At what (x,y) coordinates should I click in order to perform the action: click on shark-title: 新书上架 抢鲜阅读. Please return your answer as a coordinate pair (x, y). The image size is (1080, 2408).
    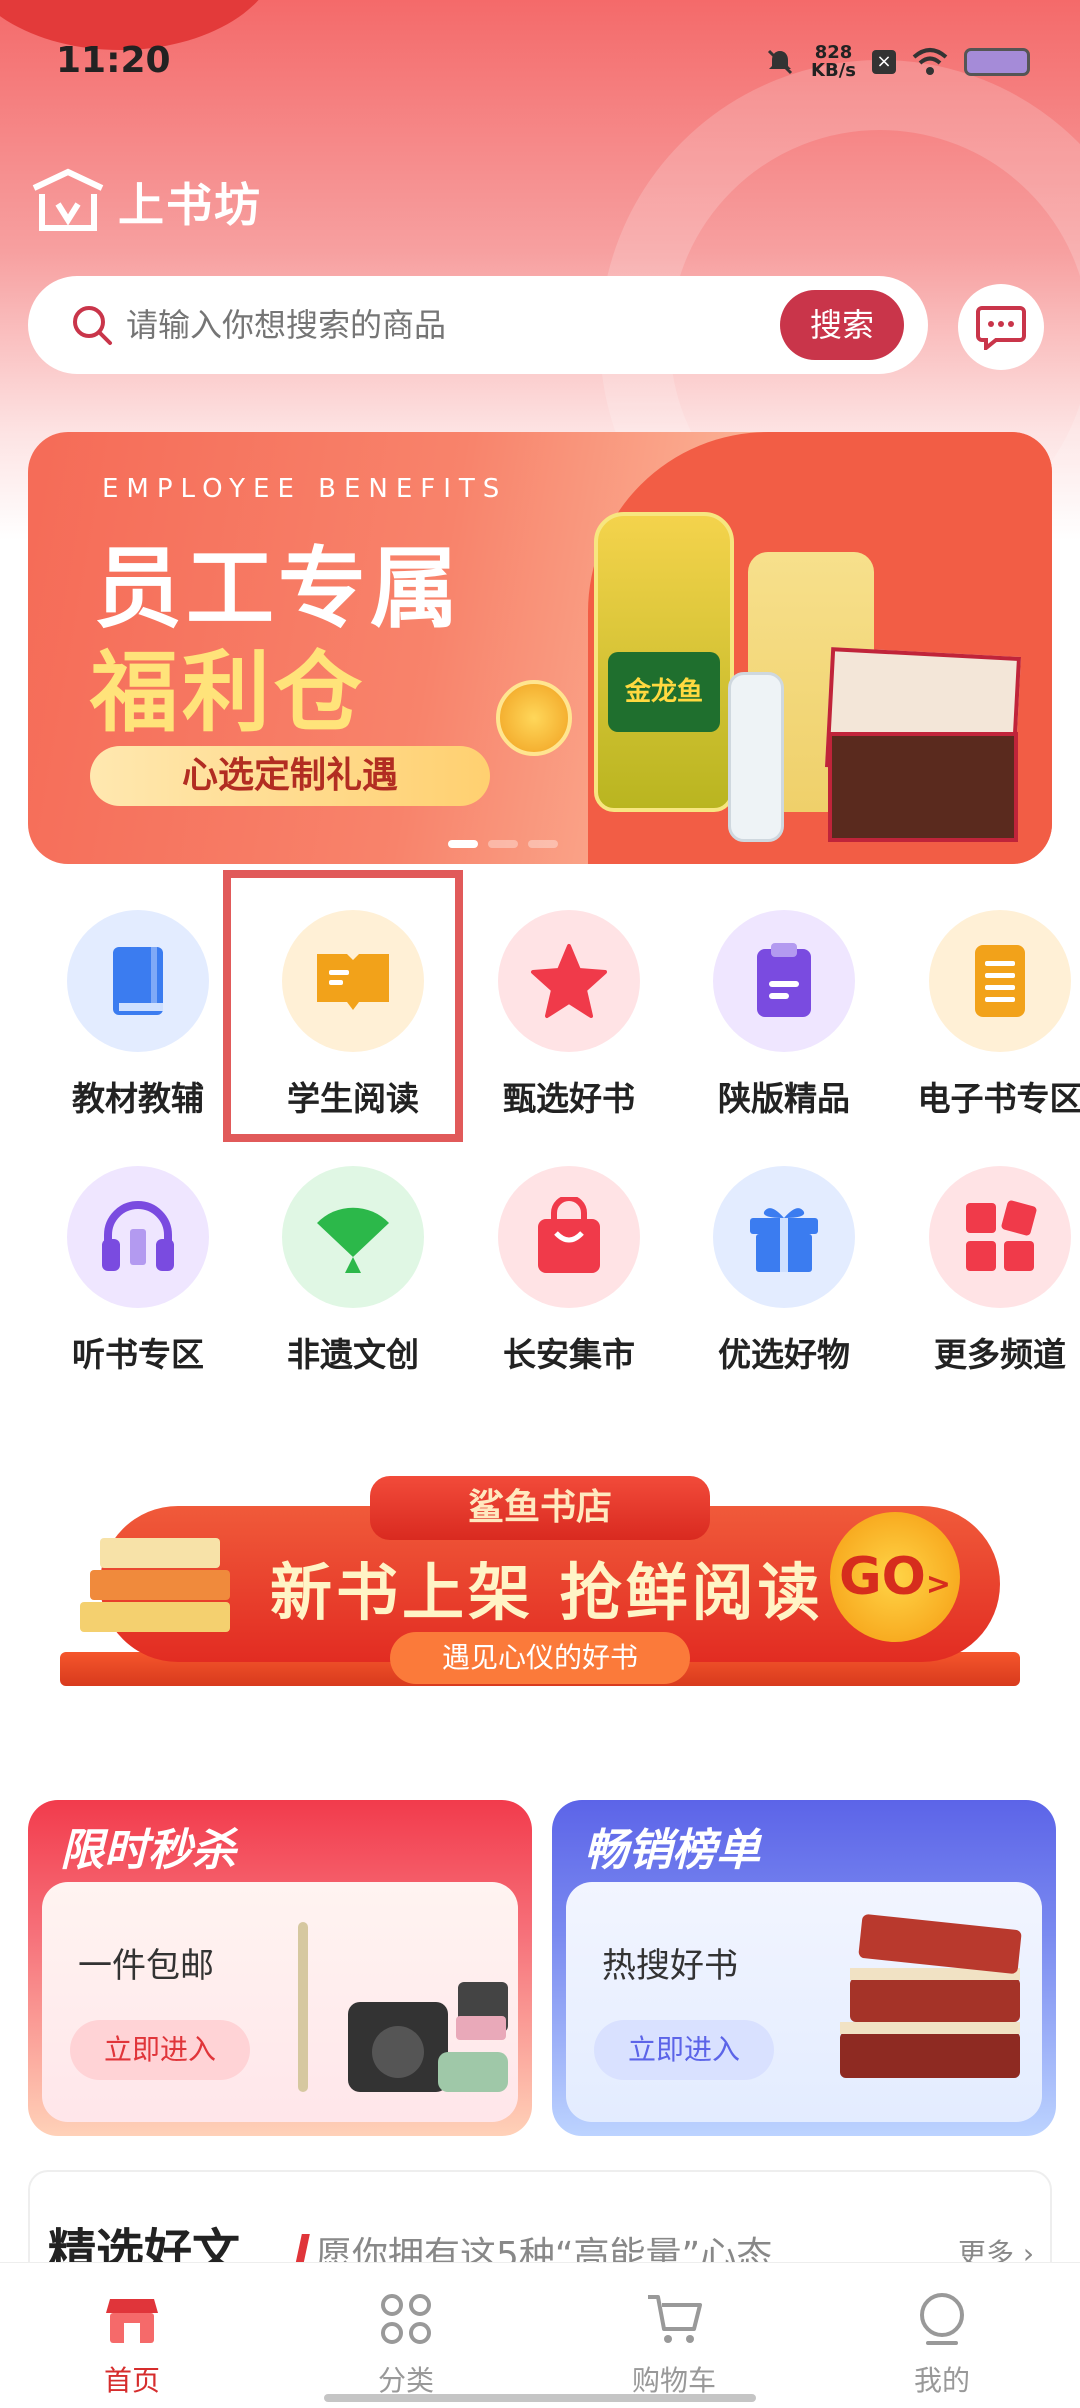
    Looking at the image, I should click on (547, 1592).